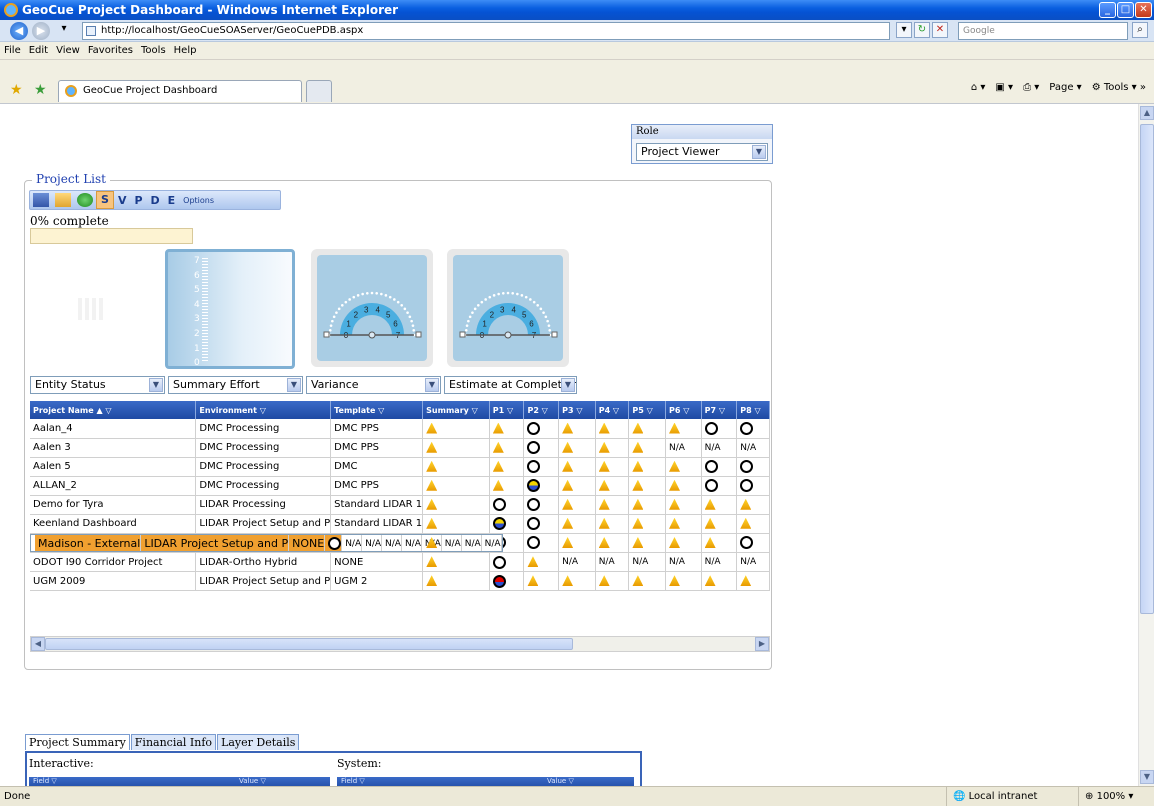  I want to click on export-icon, so click(41, 200).